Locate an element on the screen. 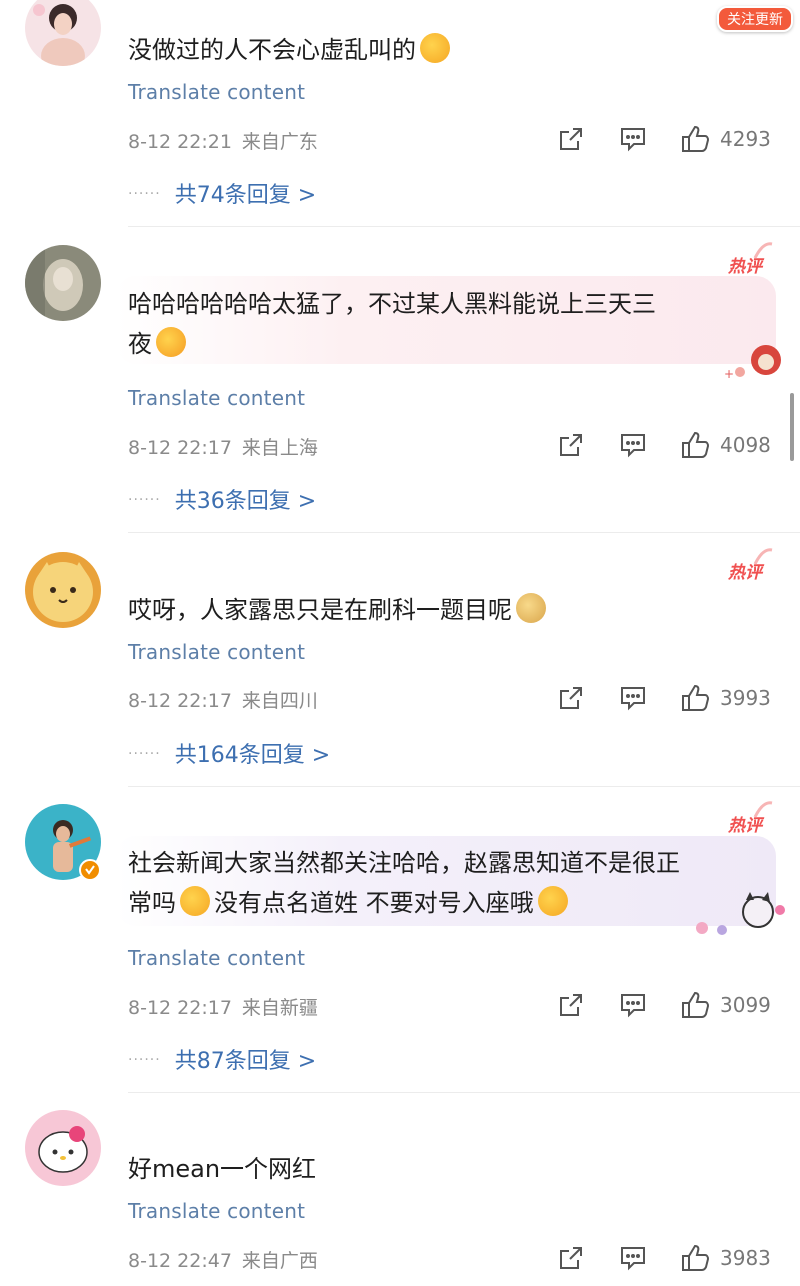 This screenshot has width=800, height=1286. view-replies-link: ······ 共74条回复 > is located at coordinates (222, 193).